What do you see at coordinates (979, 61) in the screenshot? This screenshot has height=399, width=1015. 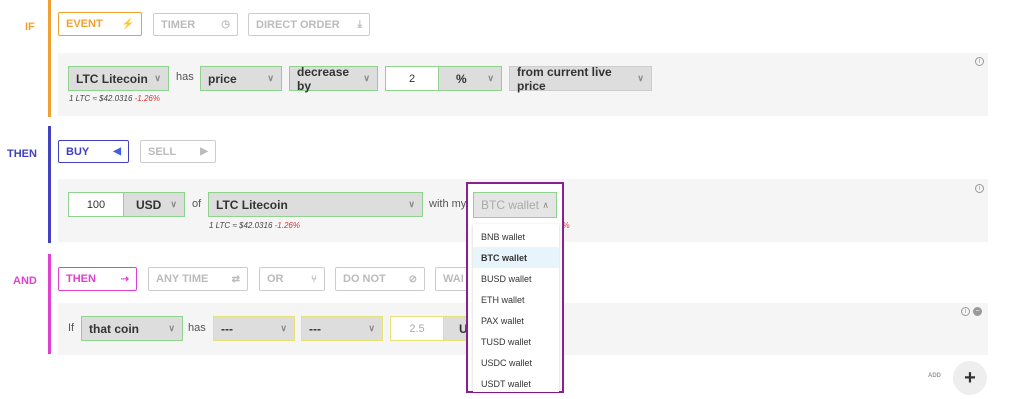 I see `if-info-icon: i` at bounding box center [979, 61].